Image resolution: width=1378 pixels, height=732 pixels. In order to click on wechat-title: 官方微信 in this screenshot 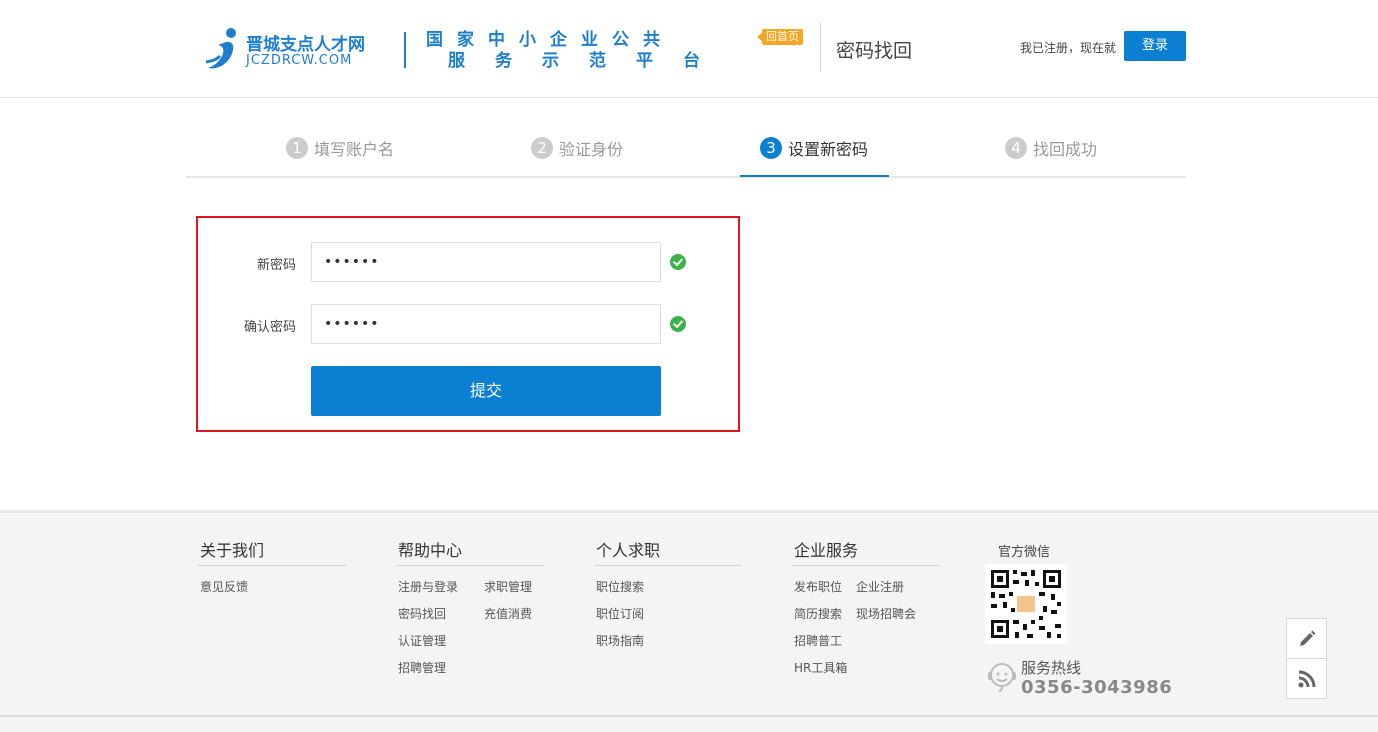, I will do `click(1024, 552)`.